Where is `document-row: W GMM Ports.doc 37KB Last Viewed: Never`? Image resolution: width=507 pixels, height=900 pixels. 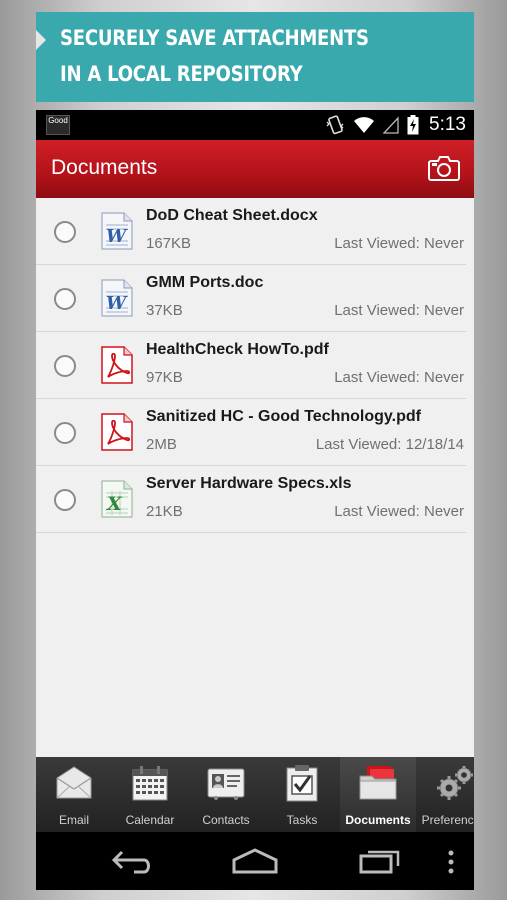
document-row: W GMM Ports.doc 37KB Last Viewed: Never is located at coordinates (251, 298).